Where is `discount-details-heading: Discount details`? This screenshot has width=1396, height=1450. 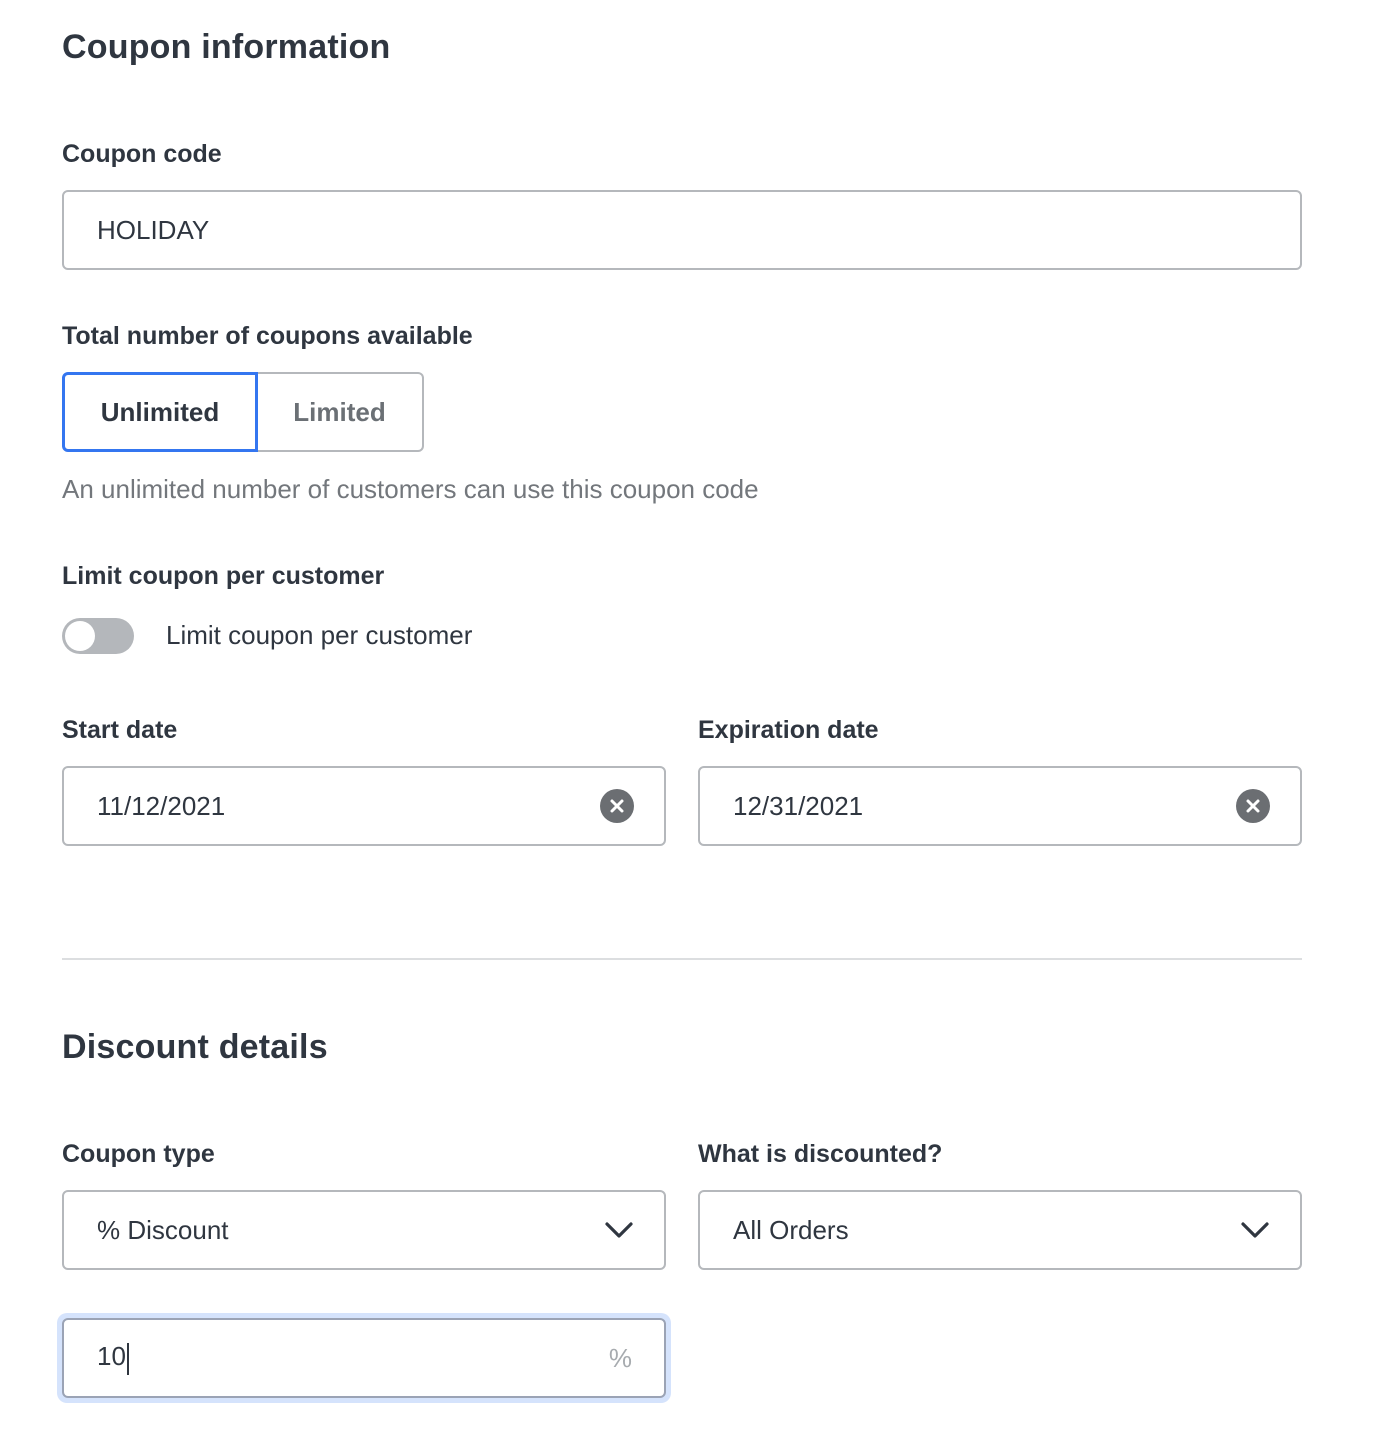
discount-details-heading: Discount details is located at coordinates (195, 1047).